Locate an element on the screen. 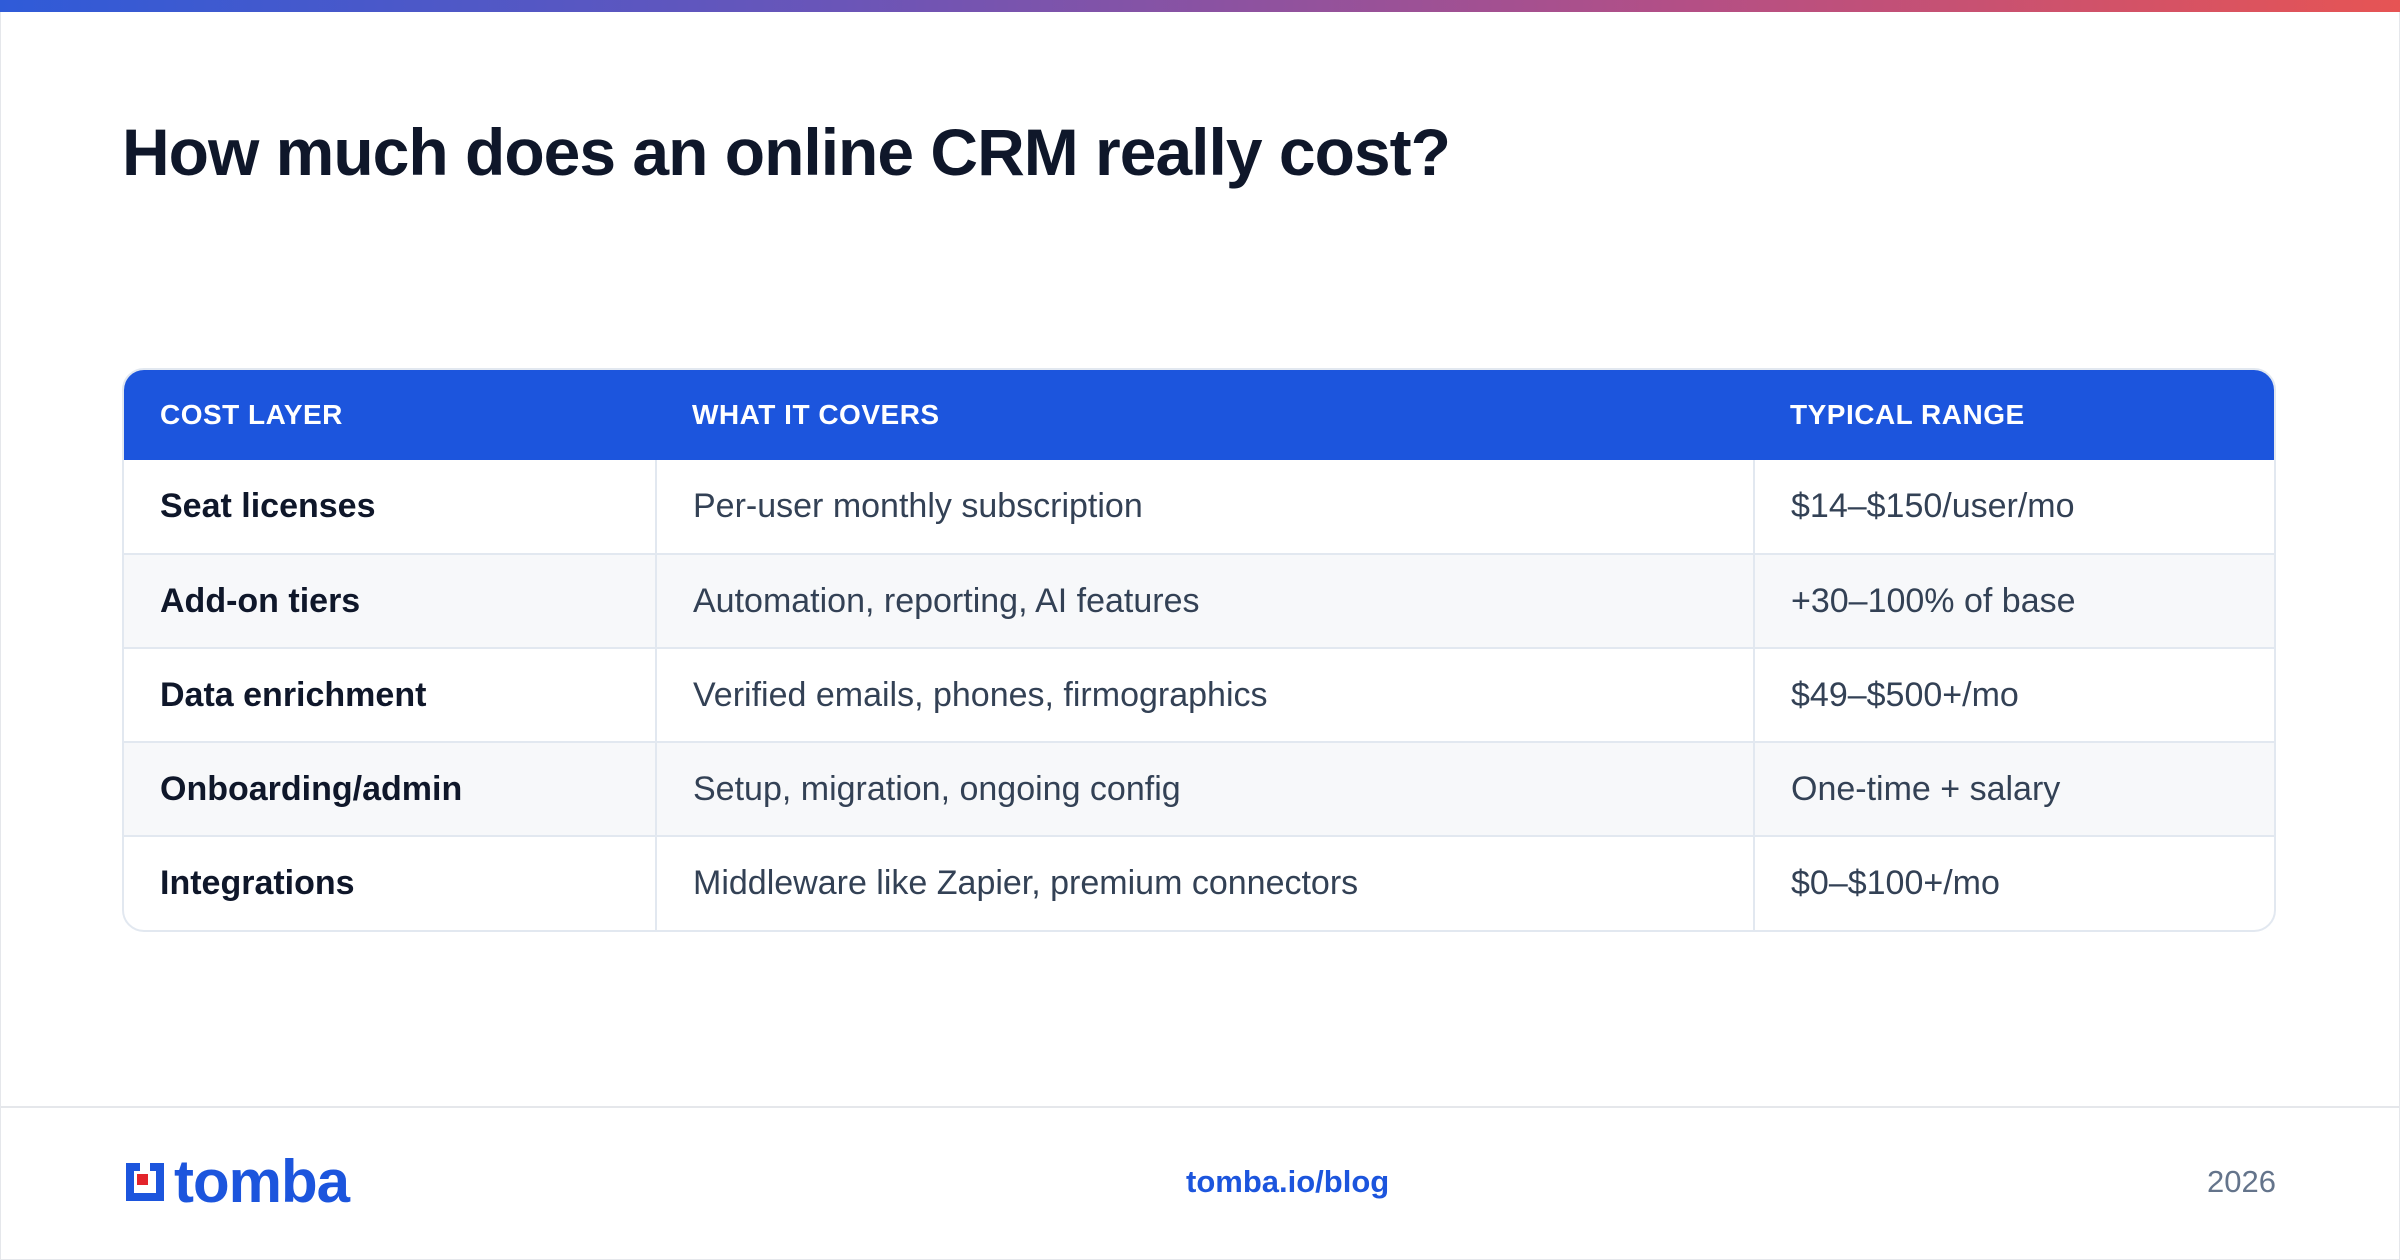  table-header: COST LAYER WHAT IT COVERS TYPICAL RANGE is located at coordinates (1199, 415).